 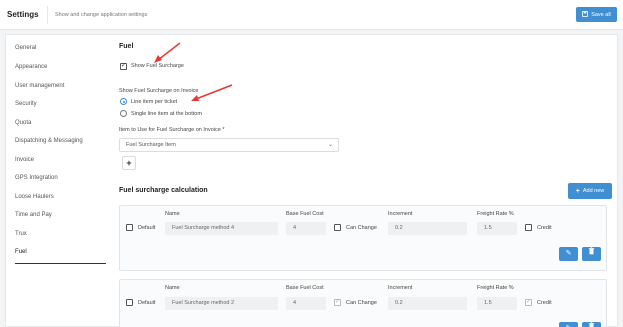 I want to click on single-line-item-label: Single line item at the bottom, so click(x=166, y=114).